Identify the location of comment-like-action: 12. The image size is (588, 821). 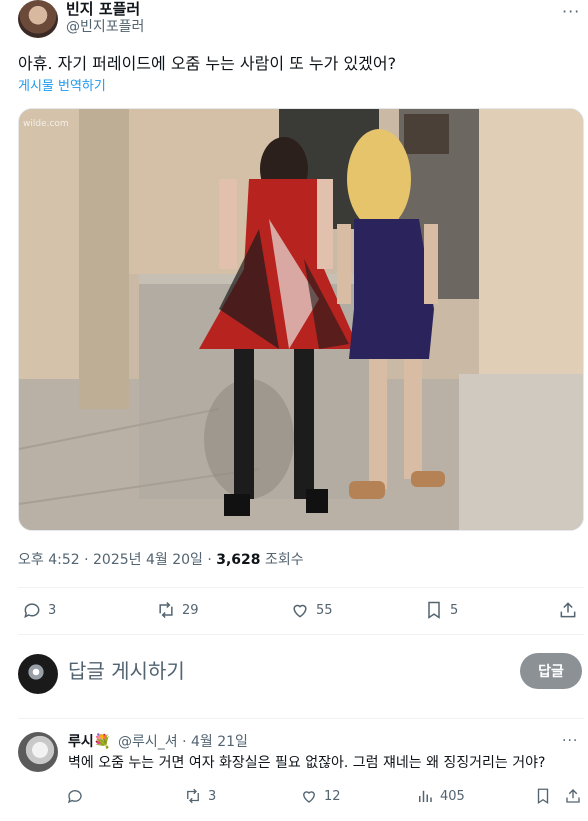
(320, 796).